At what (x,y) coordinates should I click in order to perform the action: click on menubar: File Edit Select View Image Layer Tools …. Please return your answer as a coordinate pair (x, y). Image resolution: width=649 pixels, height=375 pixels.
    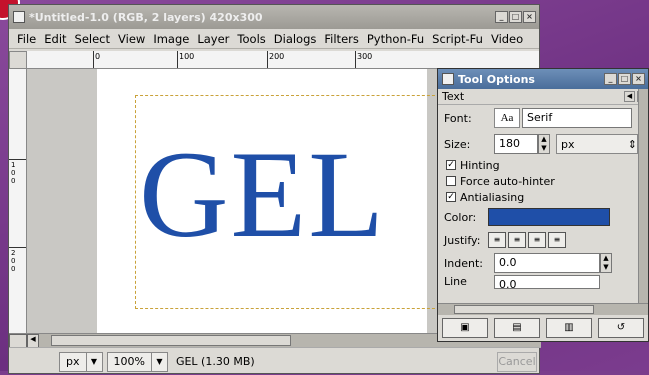
    Looking at the image, I should click on (274, 39).